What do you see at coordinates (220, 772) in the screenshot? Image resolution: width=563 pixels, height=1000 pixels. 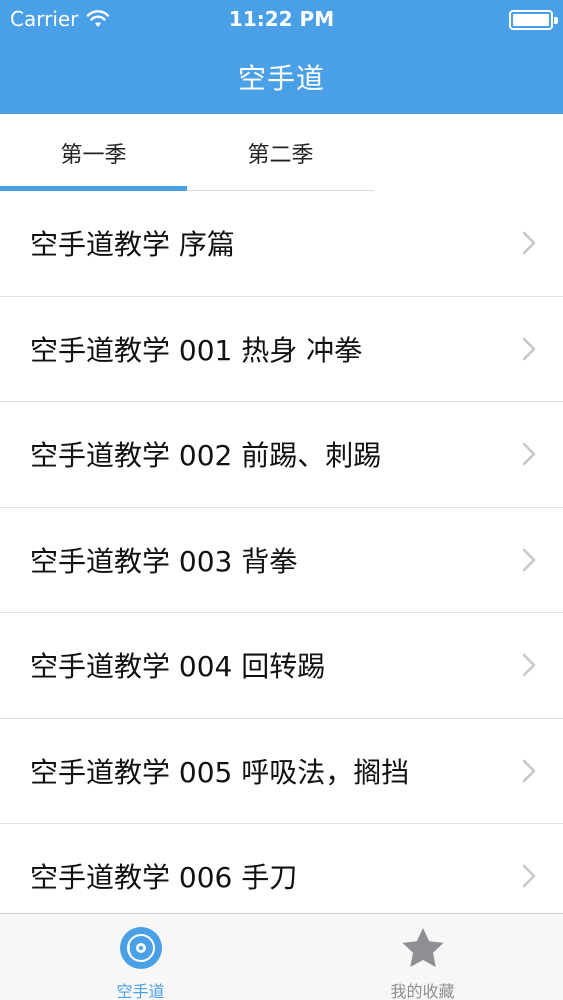 I see `list-item-title: 空手道教学 005 呼吸法，搁挡` at bounding box center [220, 772].